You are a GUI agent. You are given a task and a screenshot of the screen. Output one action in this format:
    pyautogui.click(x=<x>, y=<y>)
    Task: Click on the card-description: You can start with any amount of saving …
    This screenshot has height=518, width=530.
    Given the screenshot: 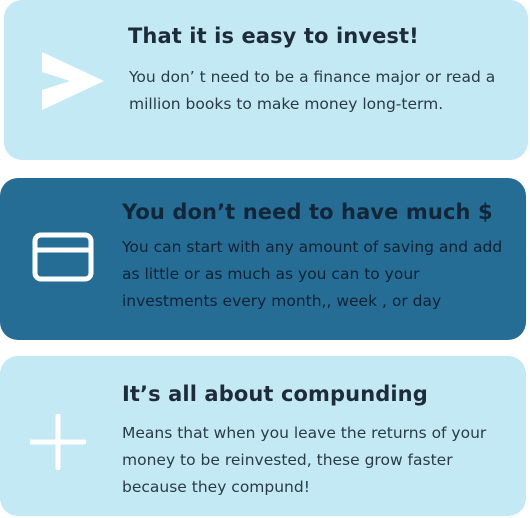 What is the action you would take?
    pyautogui.click(x=312, y=274)
    